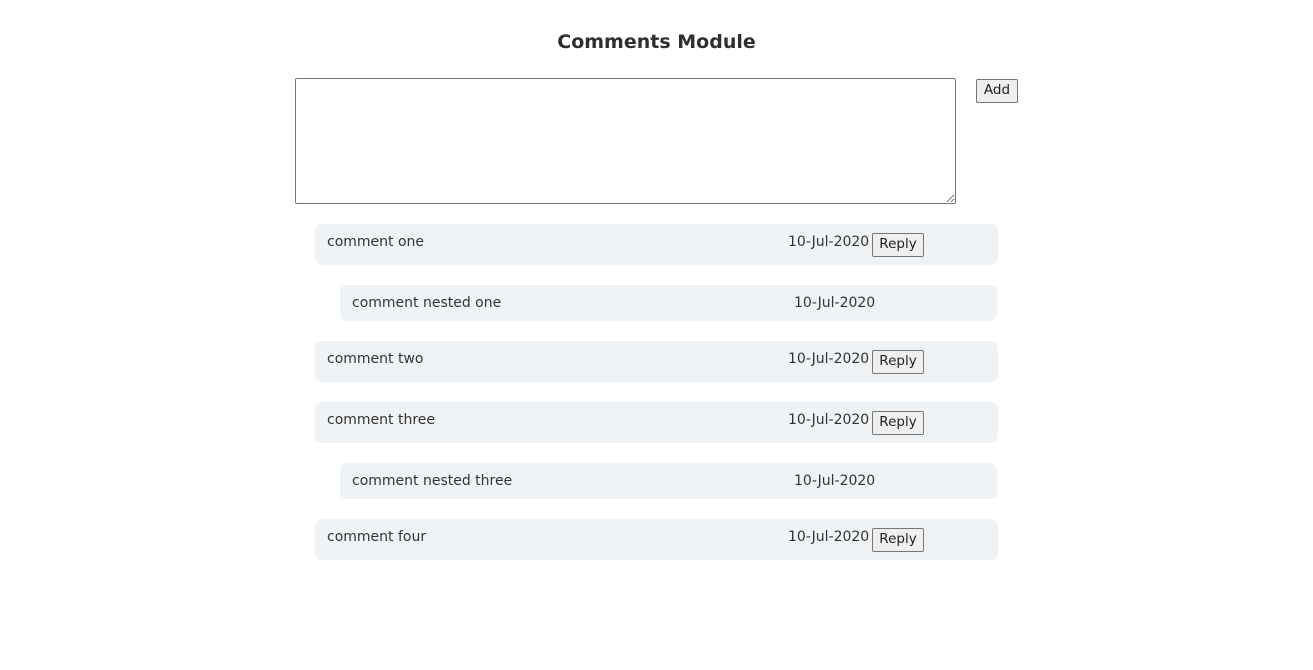 This screenshot has height=670, width=1313. Describe the element at coordinates (376, 242) in the screenshot. I see `comment-text: comment one` at that location.